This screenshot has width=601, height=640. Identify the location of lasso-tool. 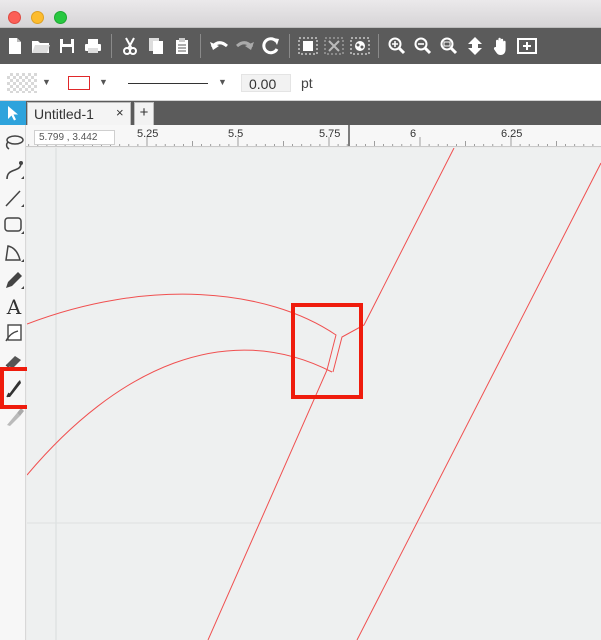
(14, 143).